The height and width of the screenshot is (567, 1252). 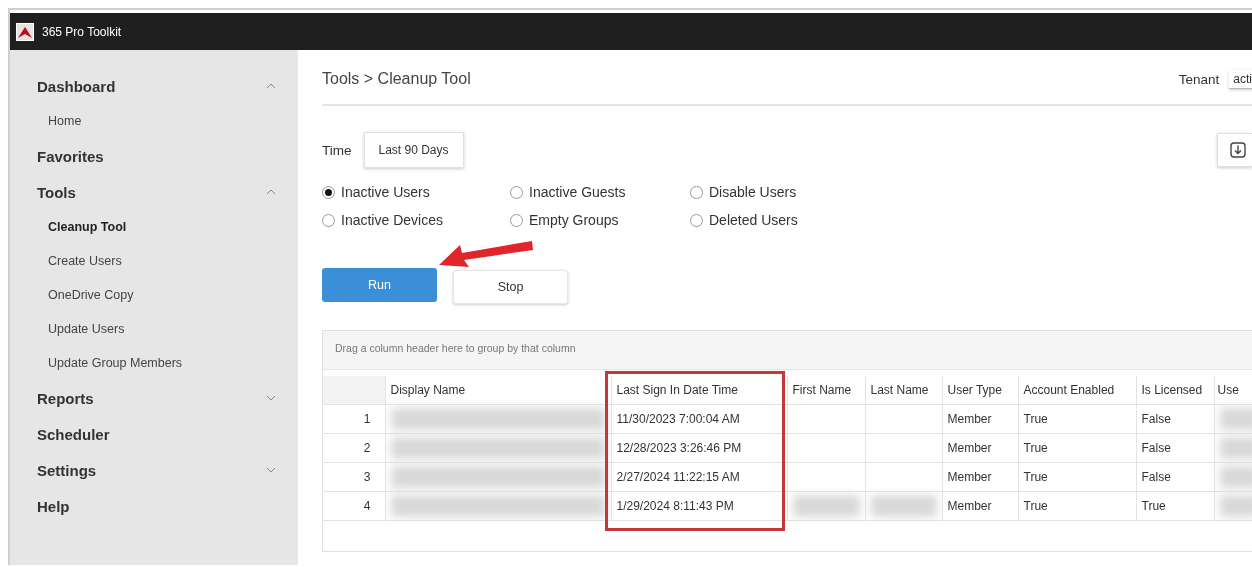 What do you see at coordinates (1240, 79) in the screenshot?
I see `tenant-dropdown: acti` at bounding box center [1240, 79].